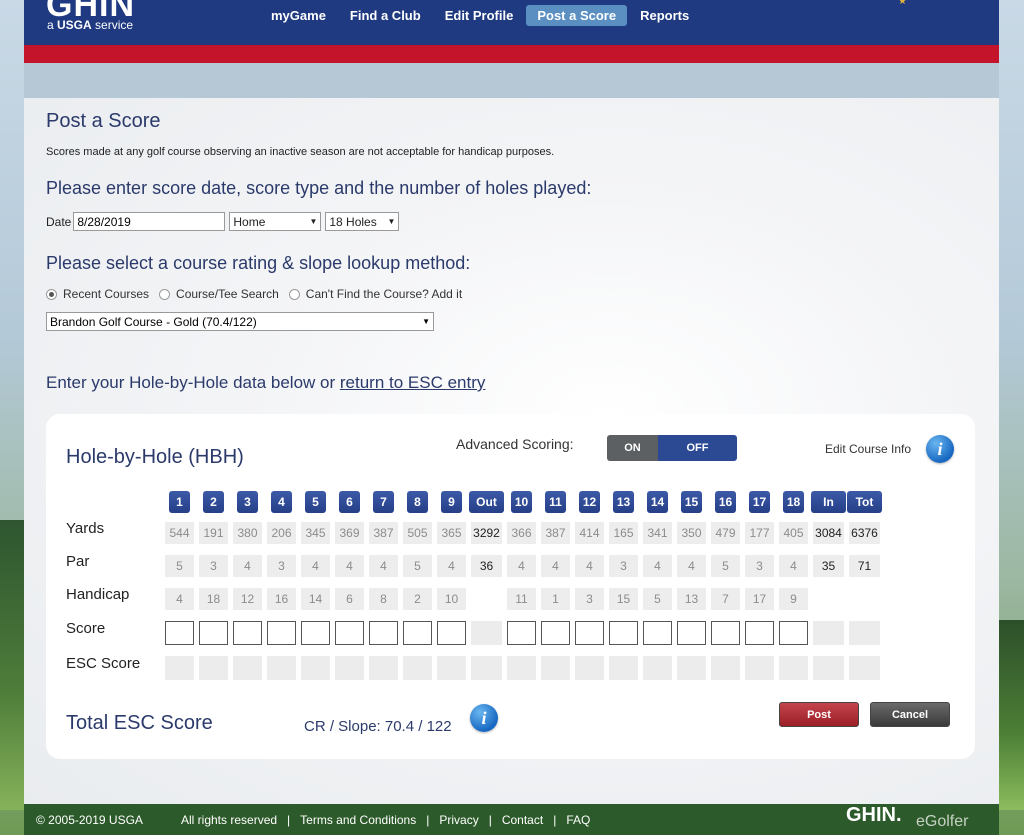 The width and height of the screenshot is (1024, 835). Describe the element at coordinates (759, 599) in the screenshot. I see `handicap-cell: 17` at that location.